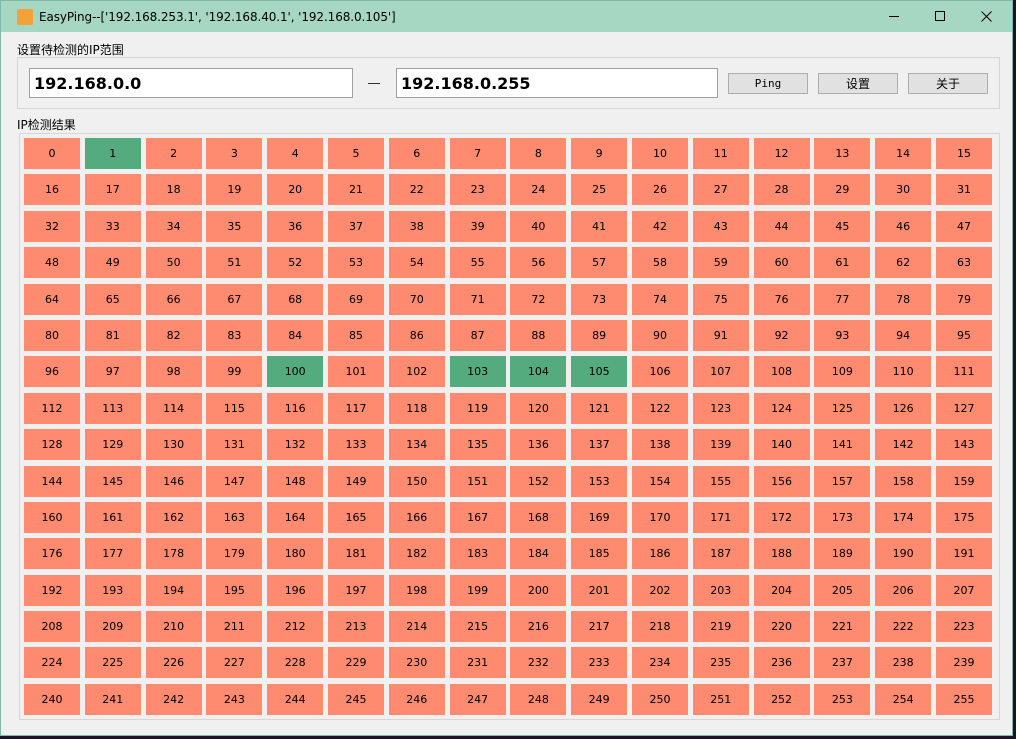 This screenshot has height=739, width=1016. What do you see at coordinates (963, 699) in the screenshot?
I see `ip-cell-unreachable: 255` at bounding box center [963, 699].